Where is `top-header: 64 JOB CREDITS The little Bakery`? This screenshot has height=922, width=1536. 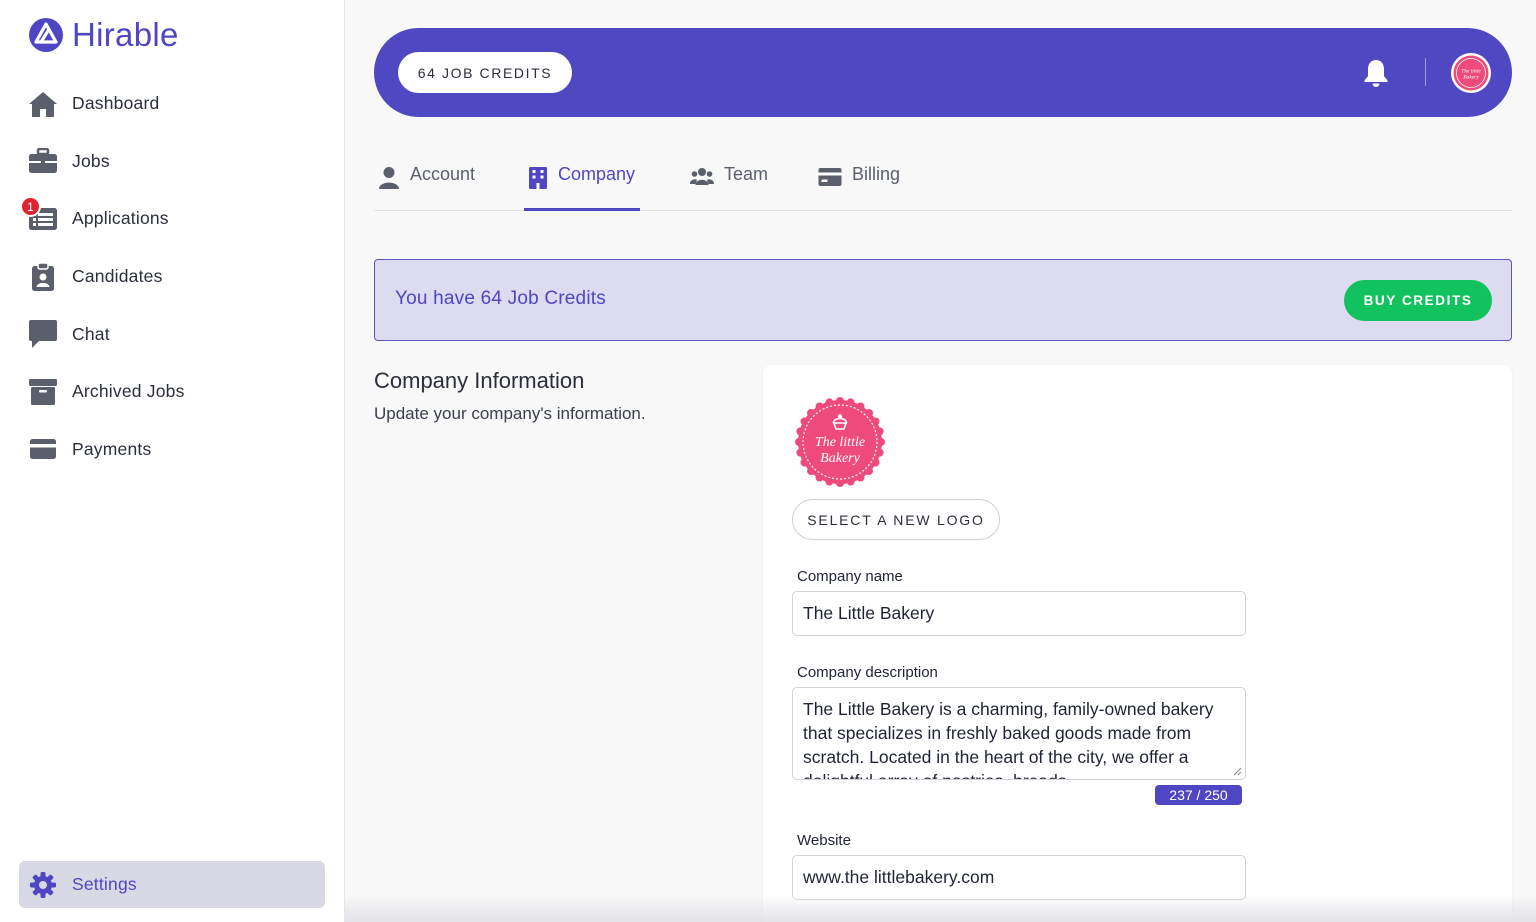 top-header: 64 JOB CREDITS The little Bakery is located at coordinates (943, 72).